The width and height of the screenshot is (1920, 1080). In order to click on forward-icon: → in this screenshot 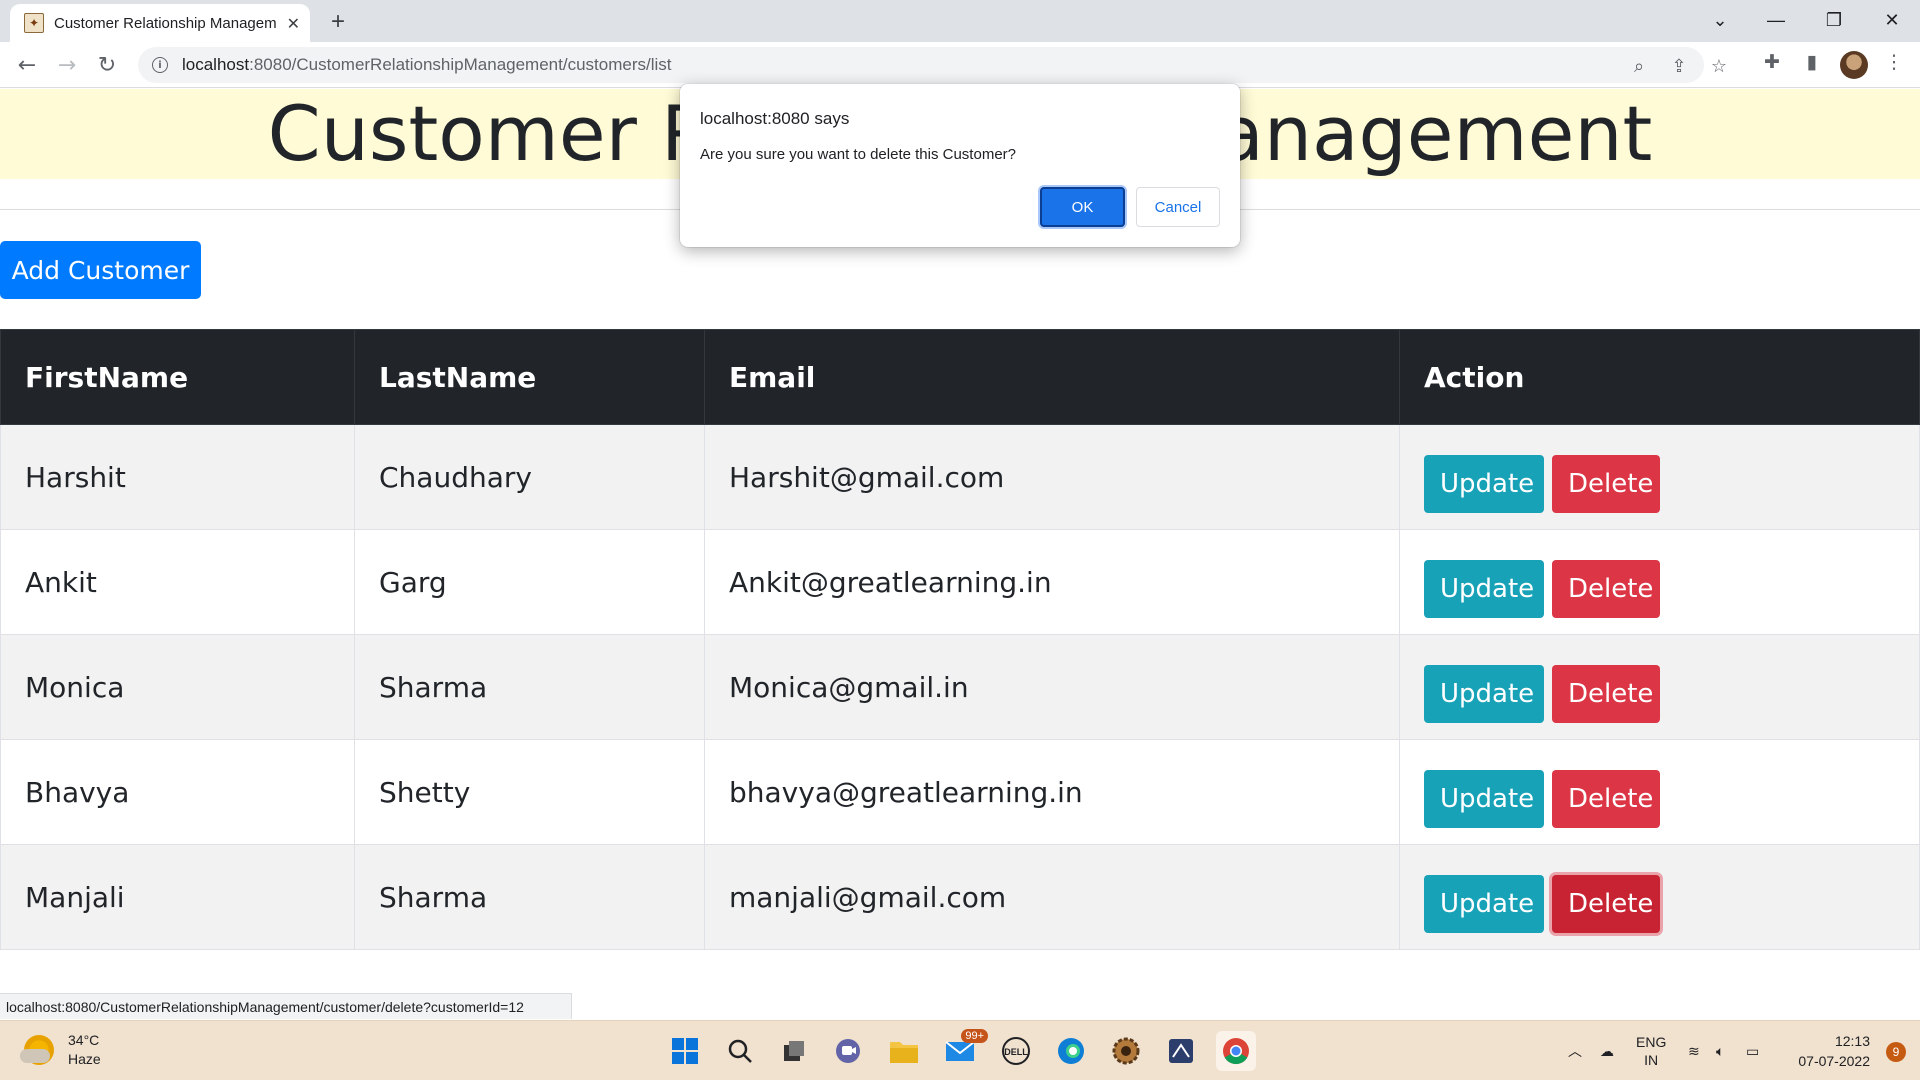, I will do `click(67, 65)`.